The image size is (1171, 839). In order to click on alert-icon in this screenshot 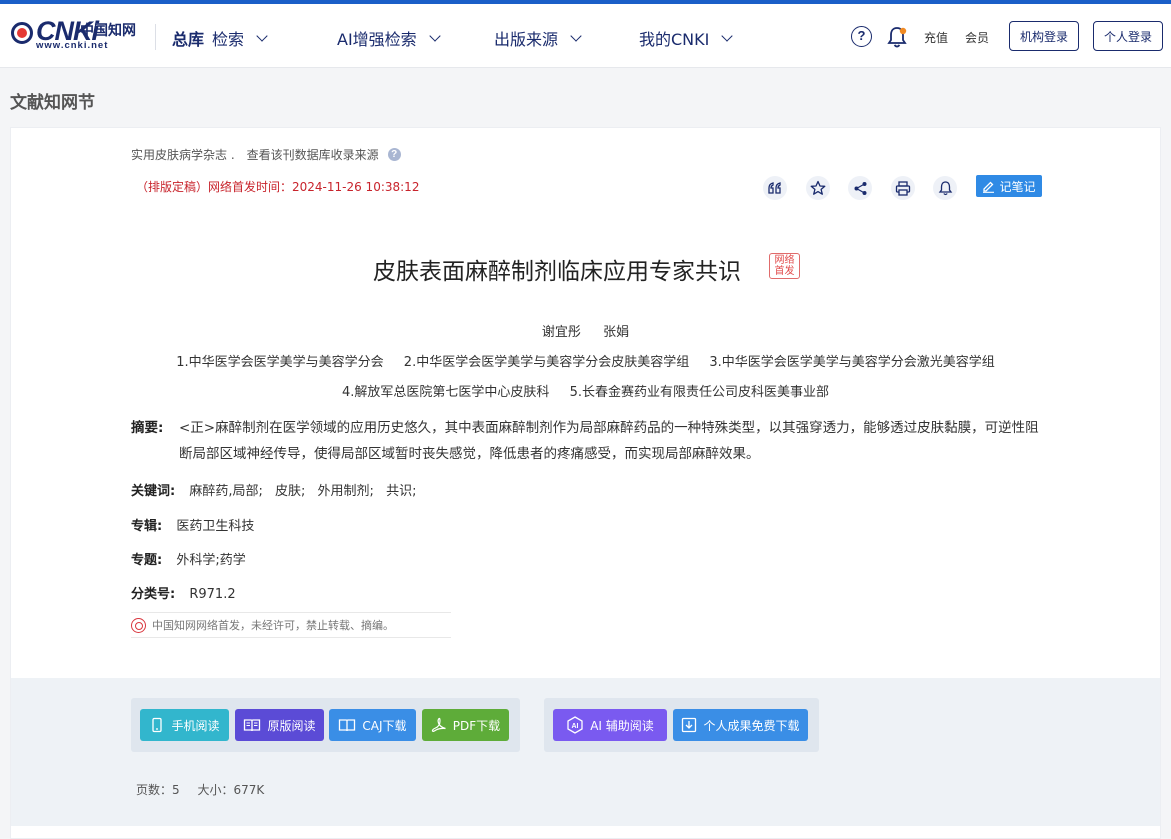, I will do `click(945, 188)`.